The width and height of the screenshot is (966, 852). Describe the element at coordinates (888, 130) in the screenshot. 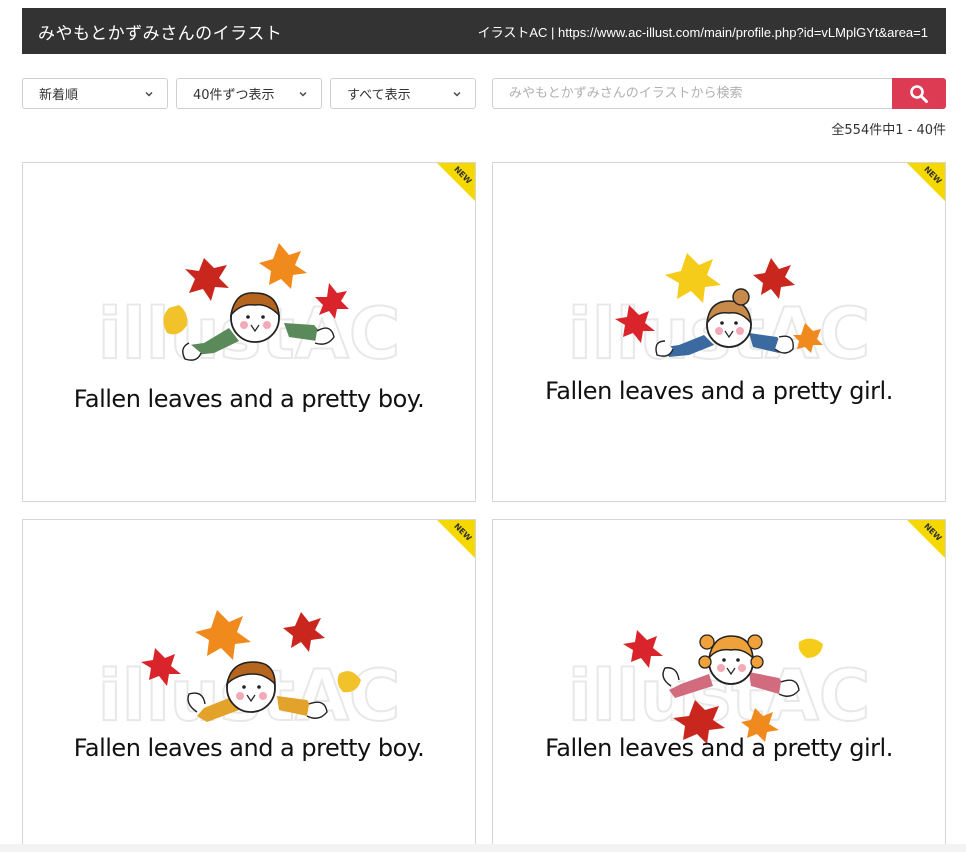

I see `result-count: 全554件中1 - 40件` at that location.